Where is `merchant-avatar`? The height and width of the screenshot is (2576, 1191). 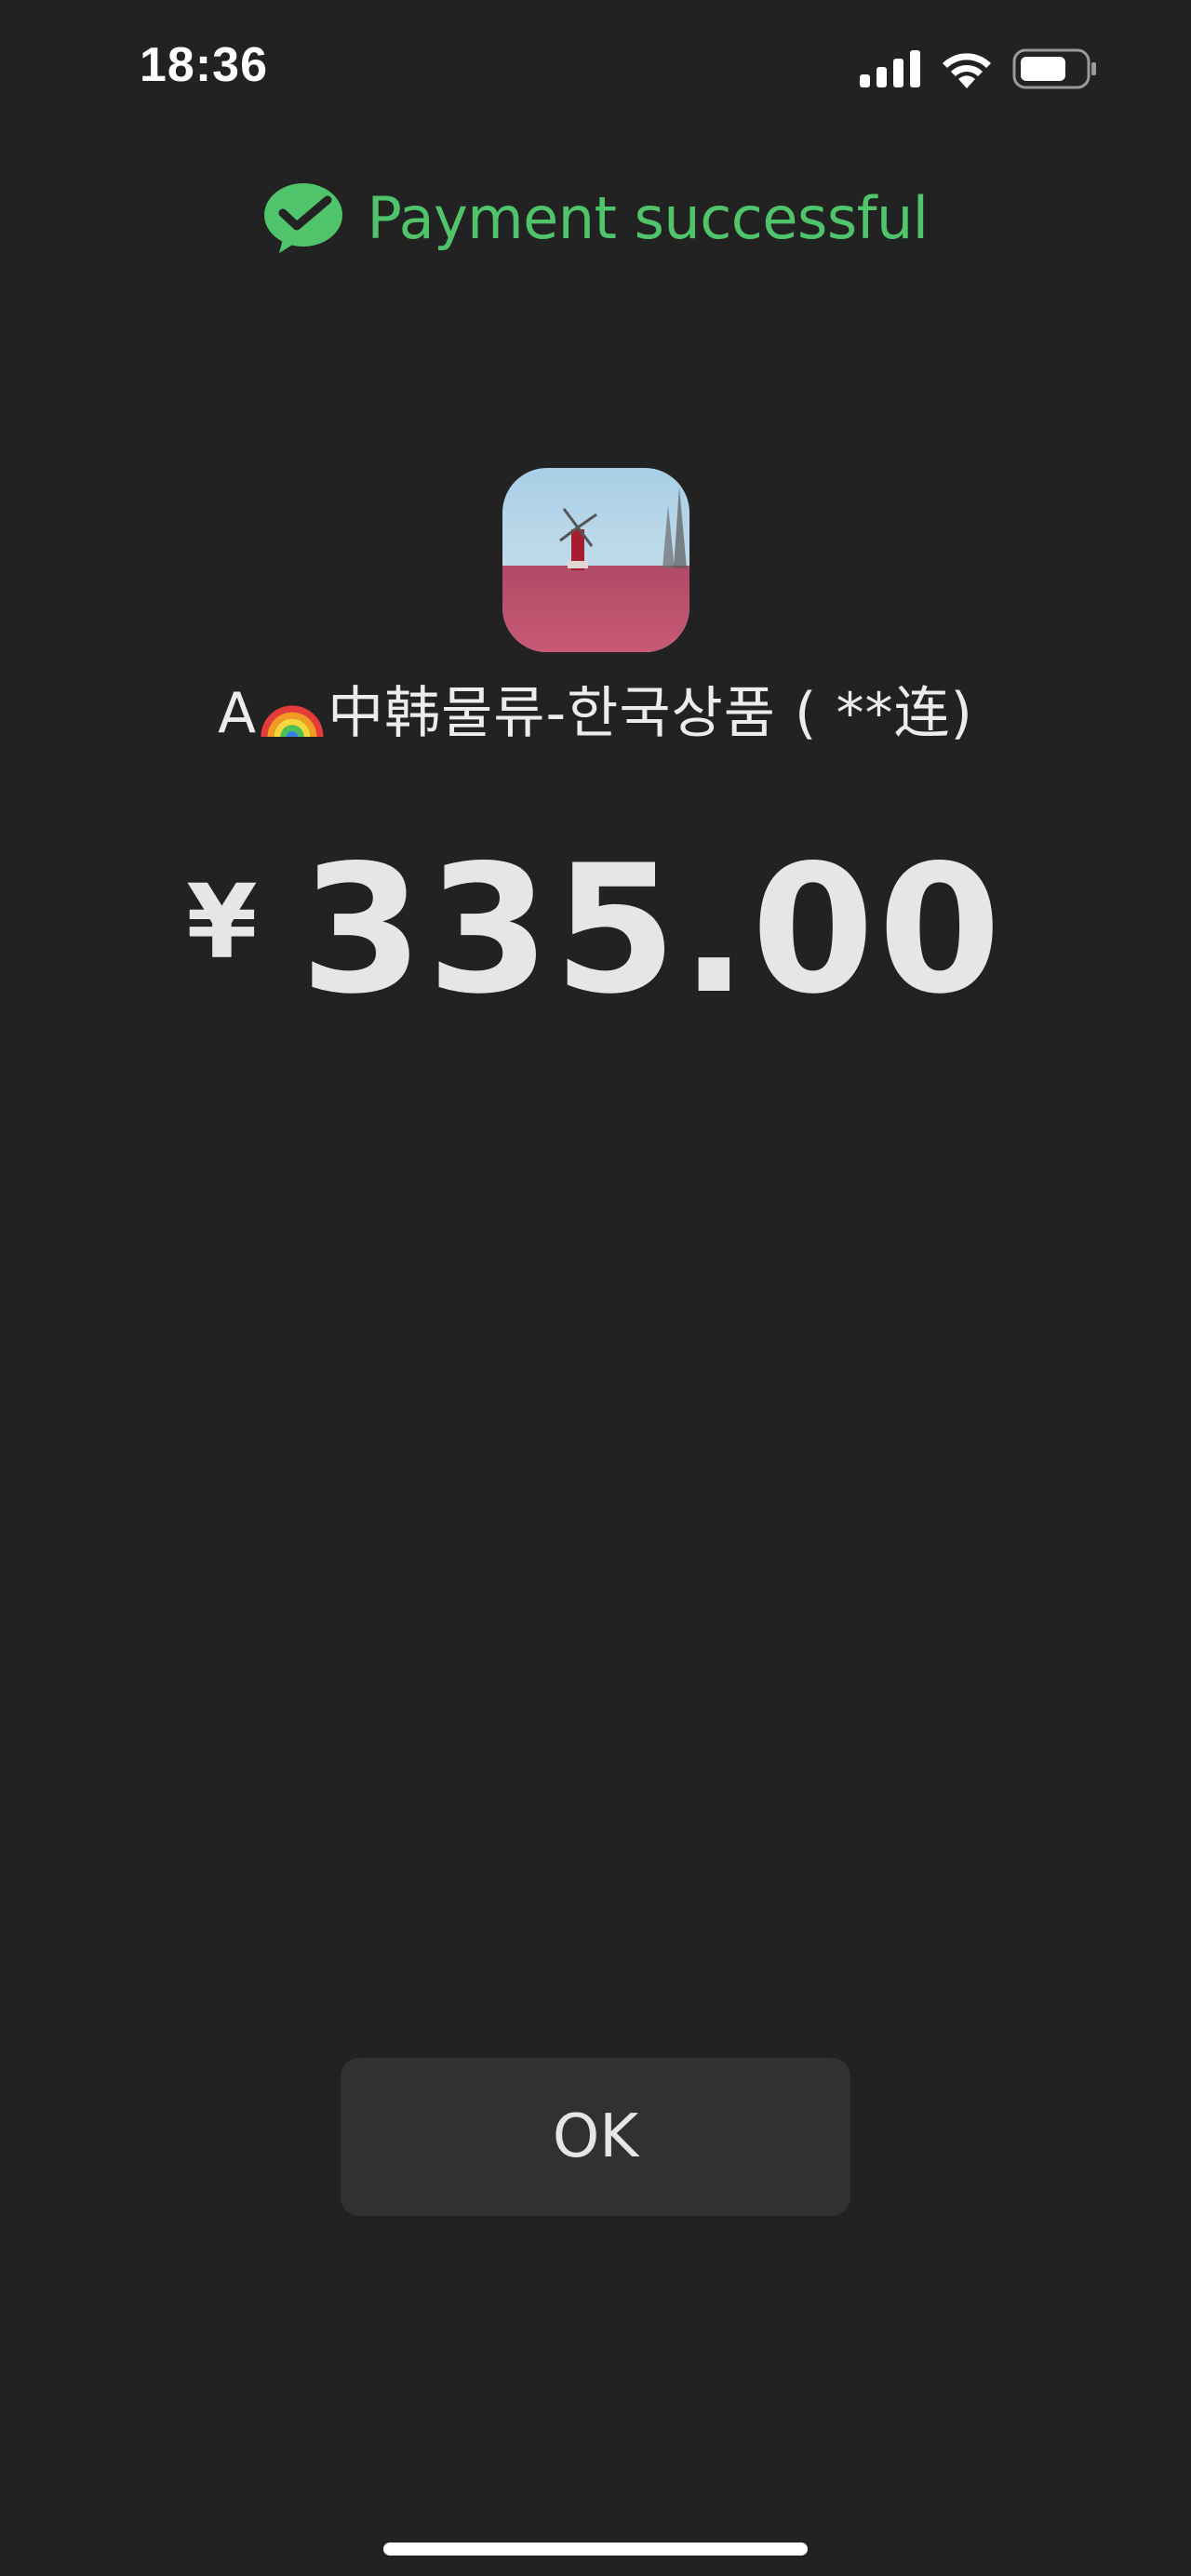 merchant-avatar is located at coordinates (595, 560).